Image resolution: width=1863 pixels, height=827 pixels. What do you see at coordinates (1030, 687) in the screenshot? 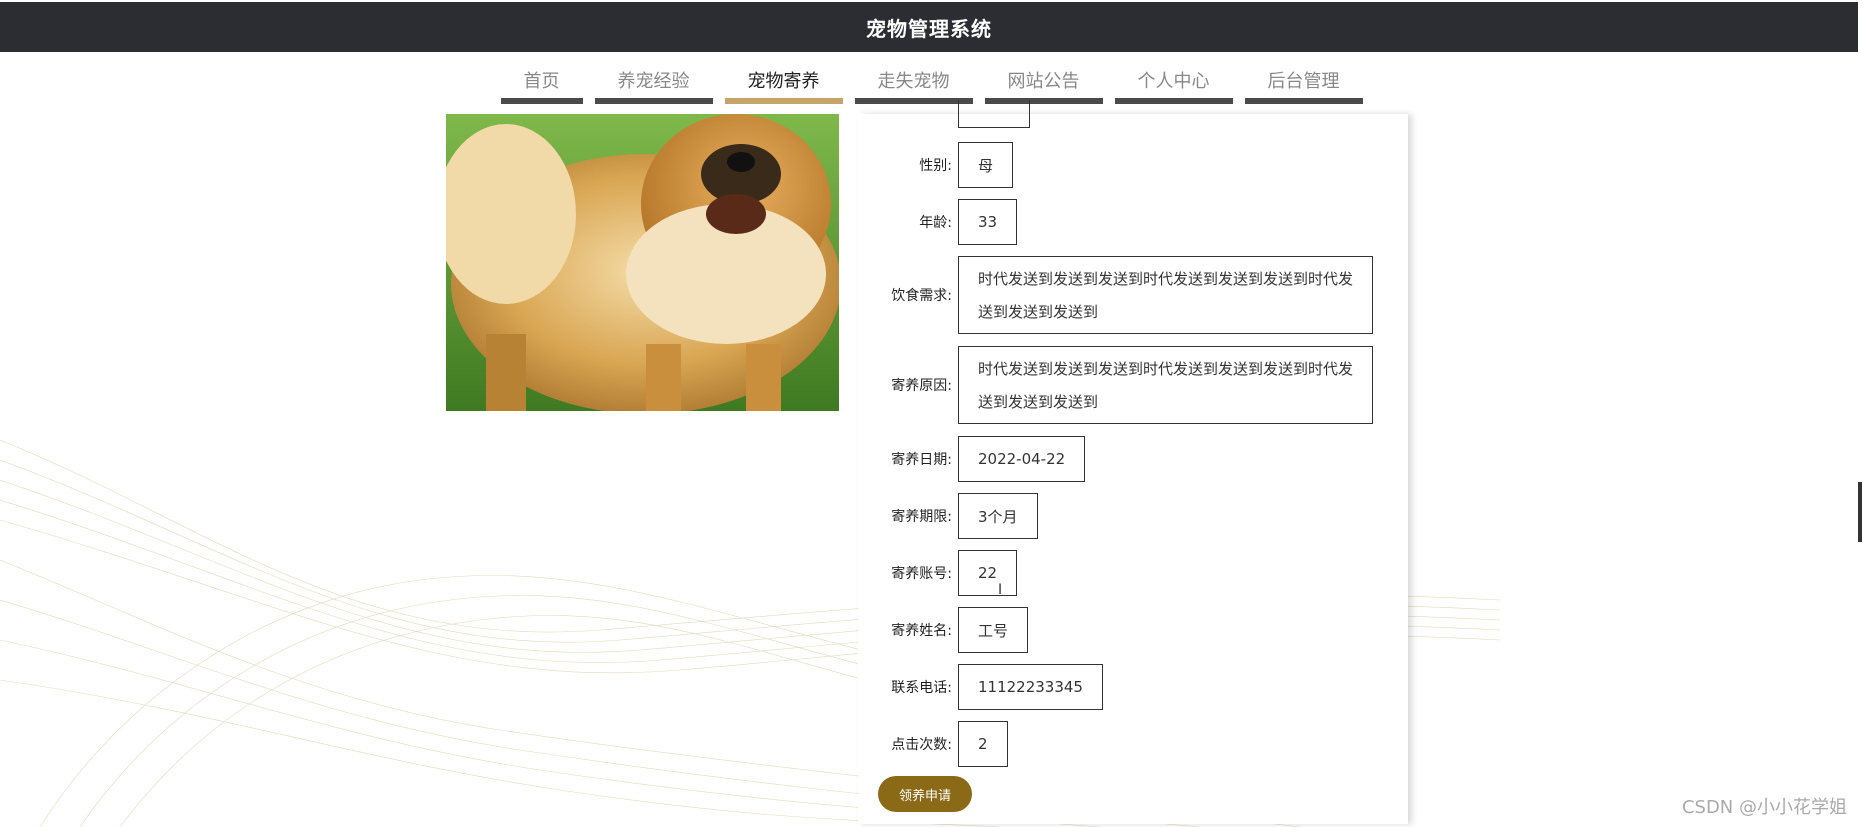
I see `phone-value: 11122233345` at bounding box center [1030, 687].